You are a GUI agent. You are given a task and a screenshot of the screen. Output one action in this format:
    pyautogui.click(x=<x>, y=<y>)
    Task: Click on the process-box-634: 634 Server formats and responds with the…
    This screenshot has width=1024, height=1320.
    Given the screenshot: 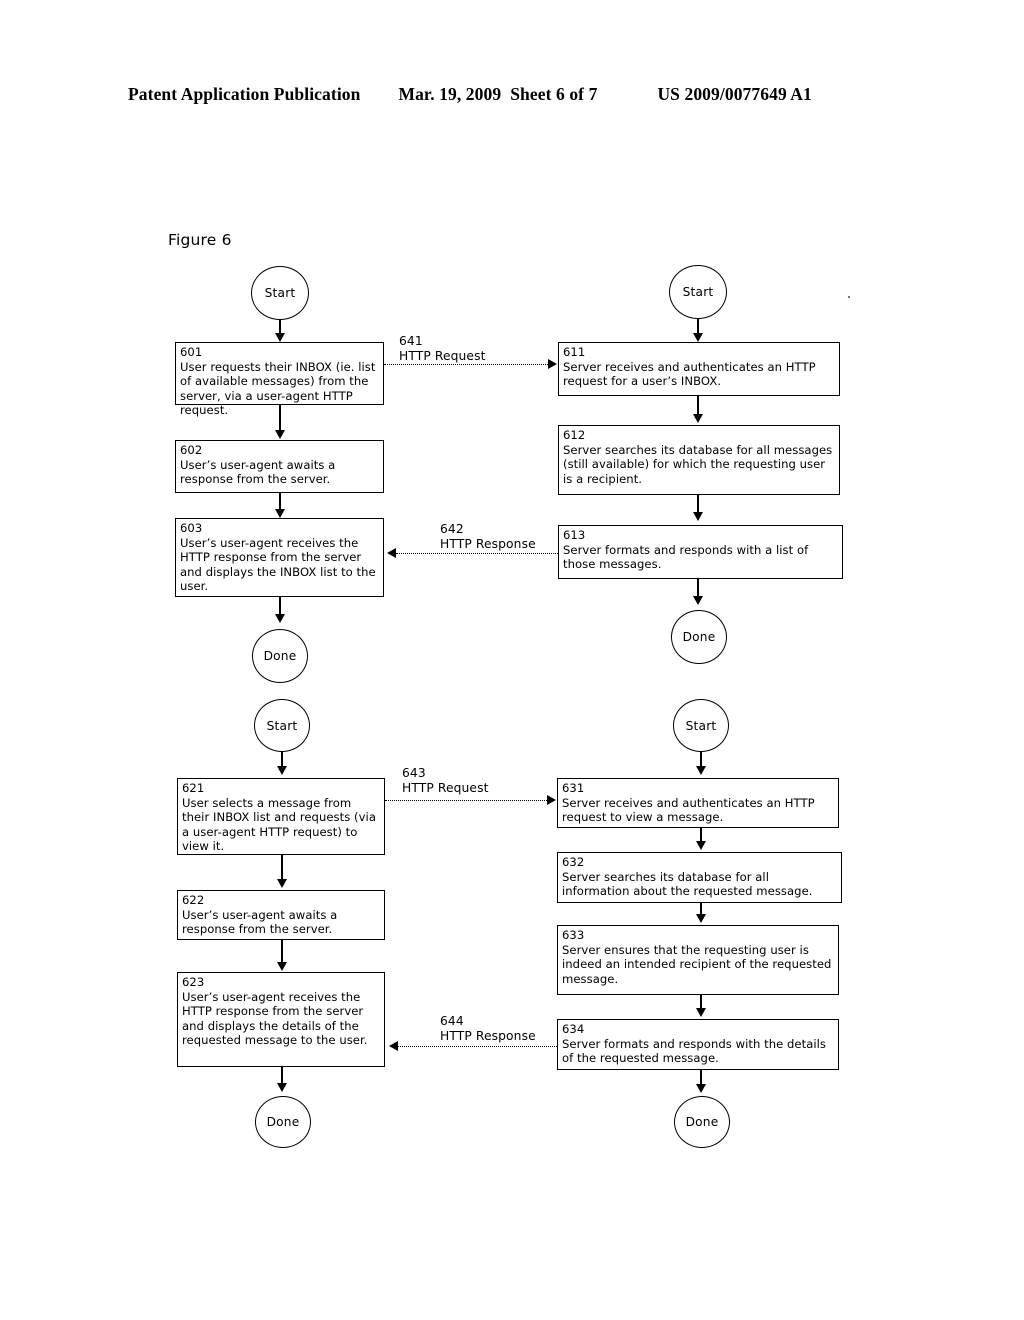 What is the action you would take?
    pyautogui.click(x=698, y=1044)
    